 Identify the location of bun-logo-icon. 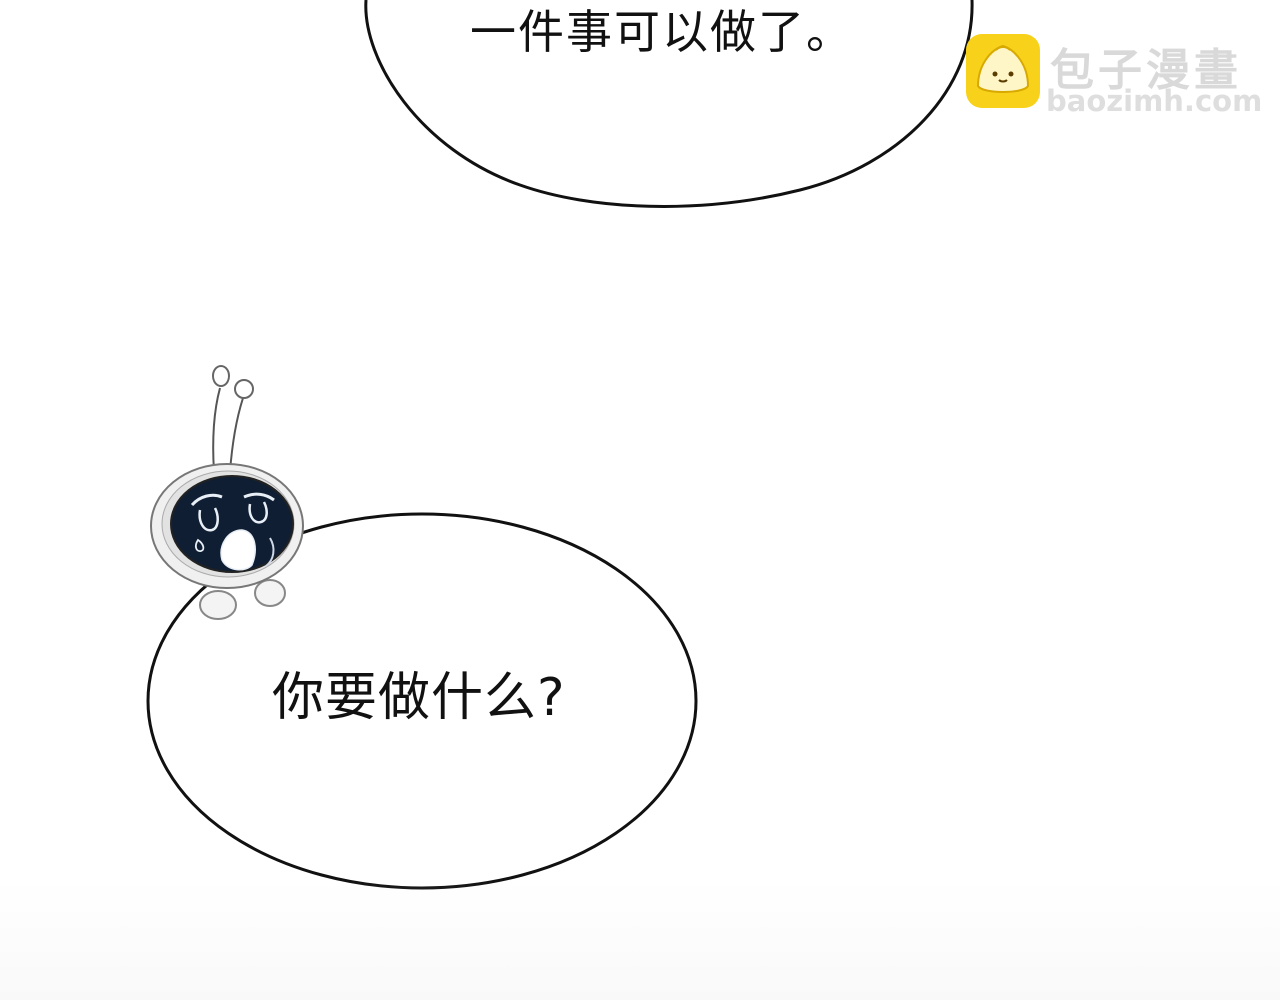
(1003, 71).